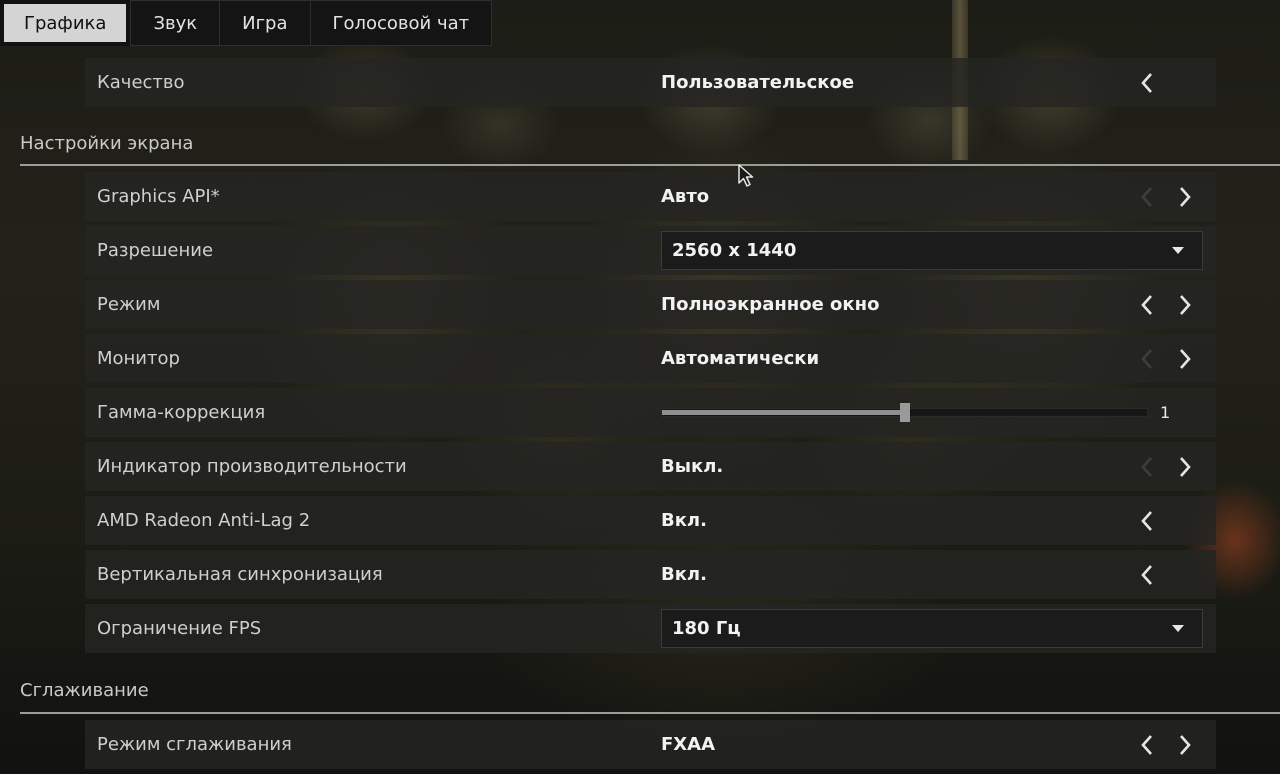  Describe the element at coordinates (932, 250) in the screenshot. I see `resolution-dropdown: 2560 x 1440` at that location.